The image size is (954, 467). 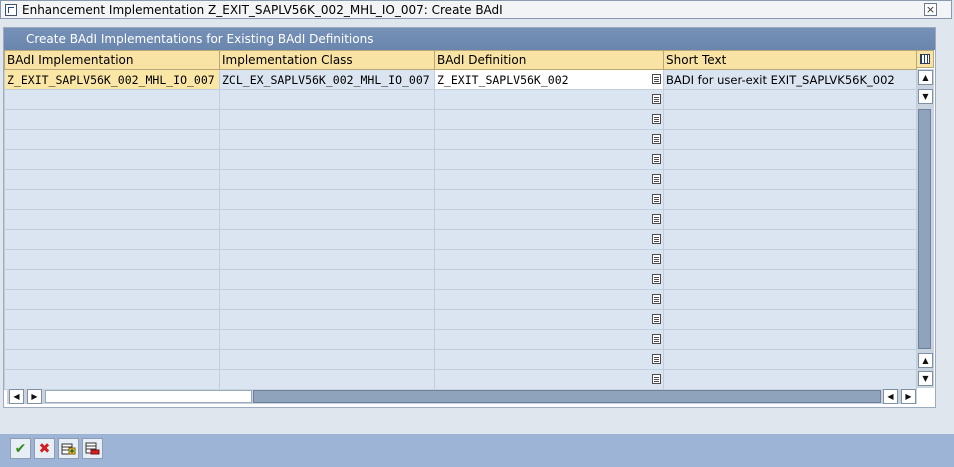 What do you see at coordinates (16, 396) in the screenshot?
I see `scroll-left-icon: ◀` at bounding box center [16, 396].